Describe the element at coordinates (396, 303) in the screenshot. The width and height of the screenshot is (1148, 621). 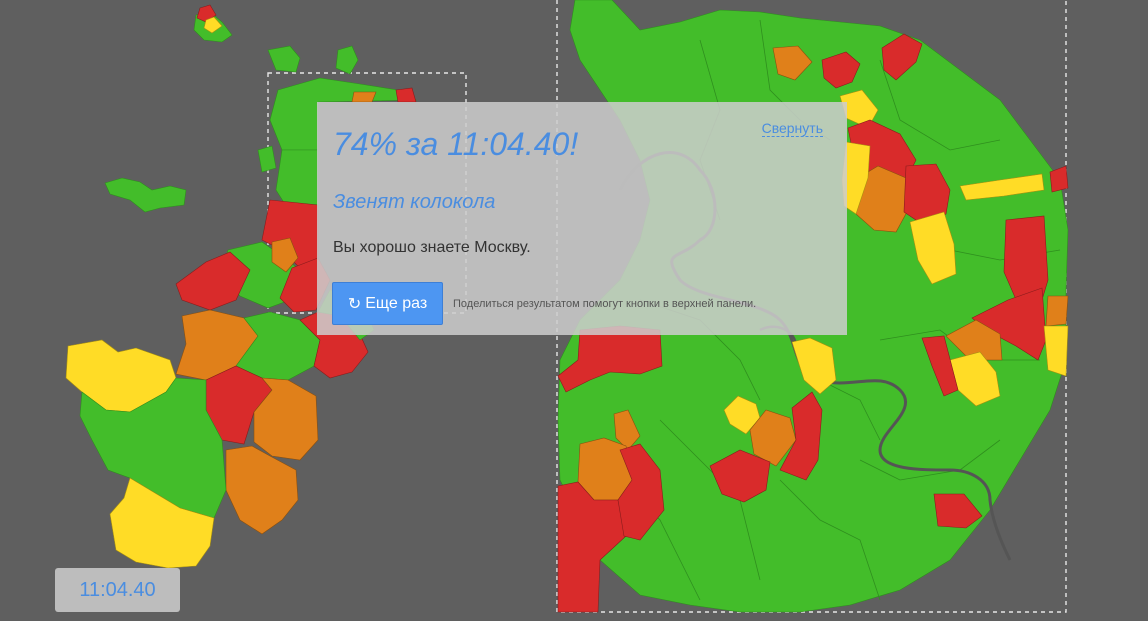
I see `retry-button-label: Еще раз` at that location.